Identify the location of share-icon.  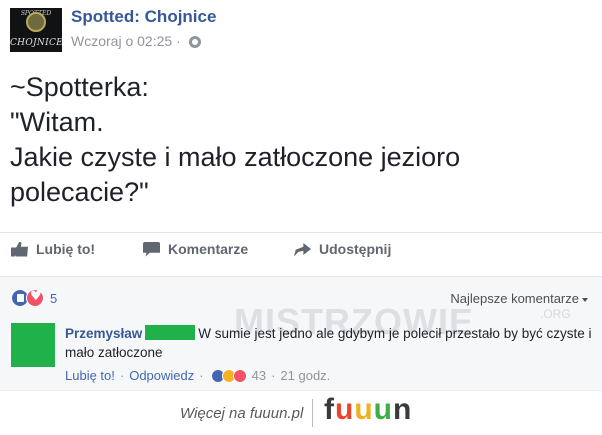
(302, 250).